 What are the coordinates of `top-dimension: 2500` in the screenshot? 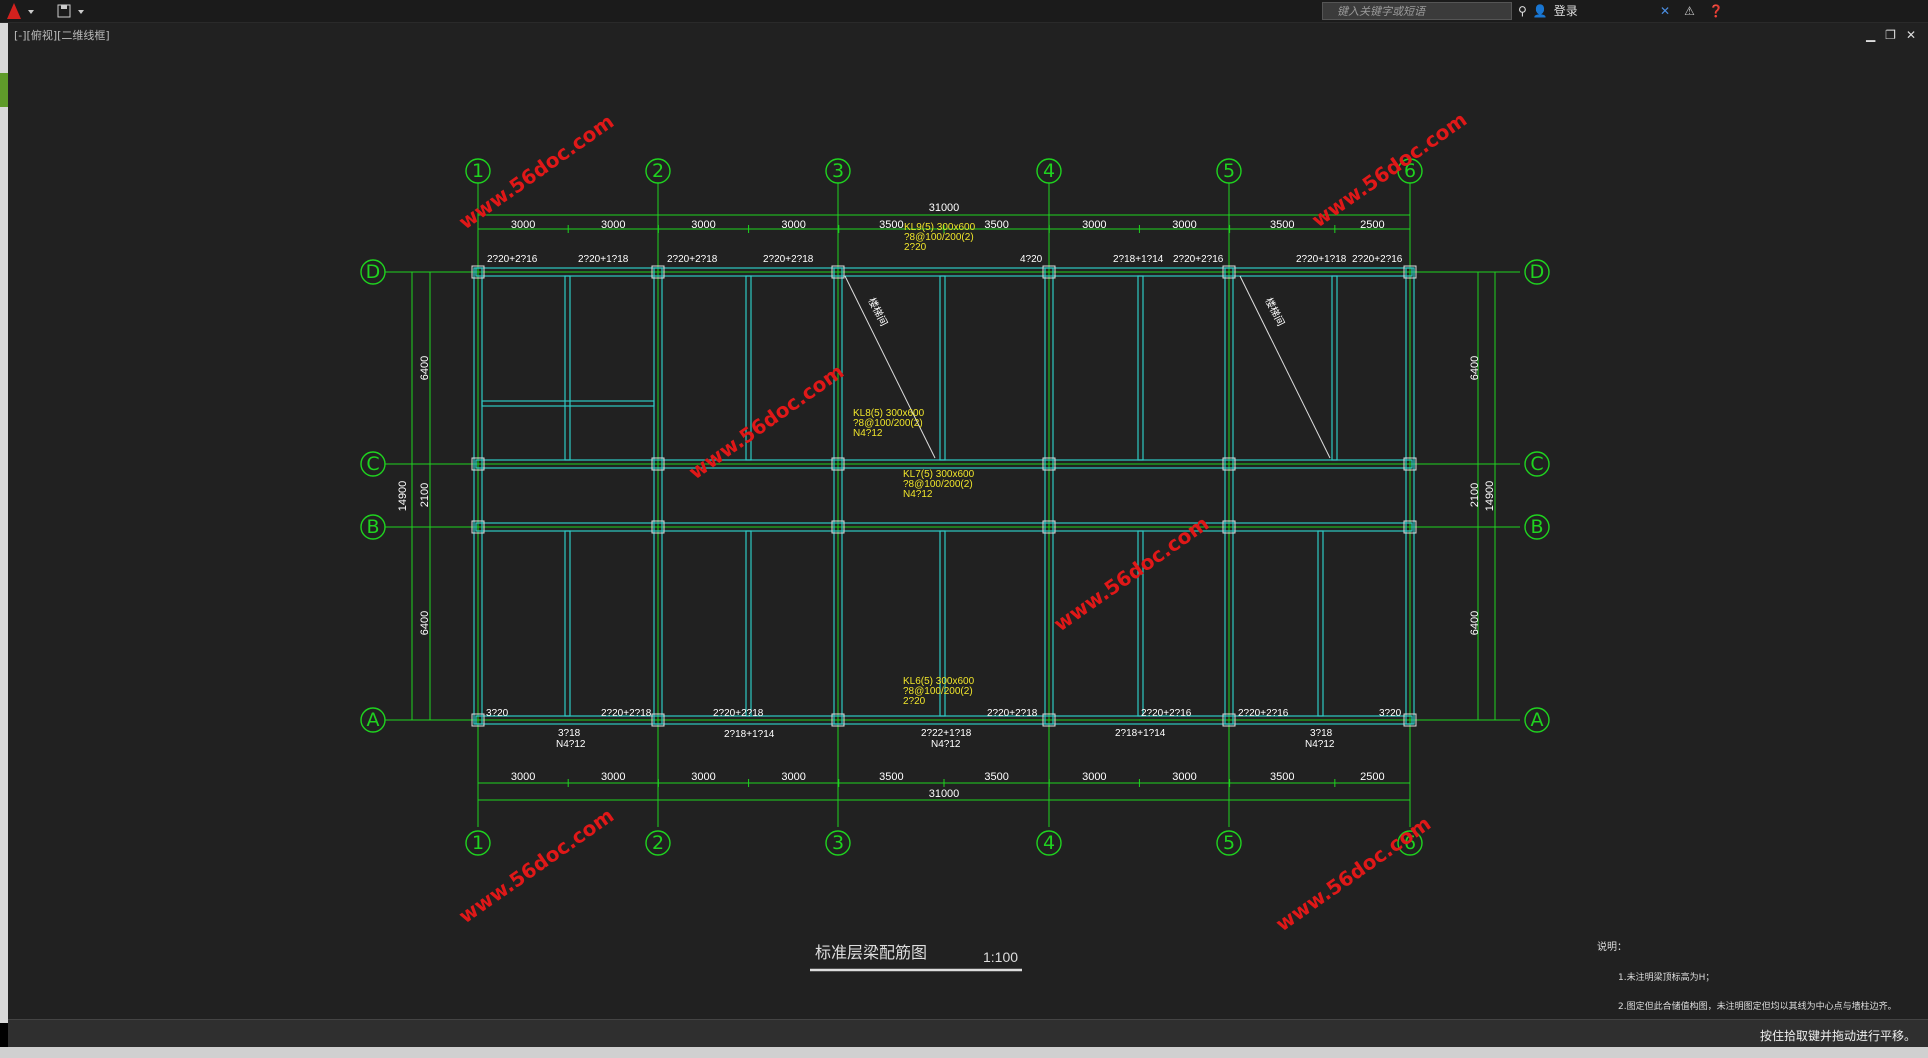 It's located at (1372, 225).